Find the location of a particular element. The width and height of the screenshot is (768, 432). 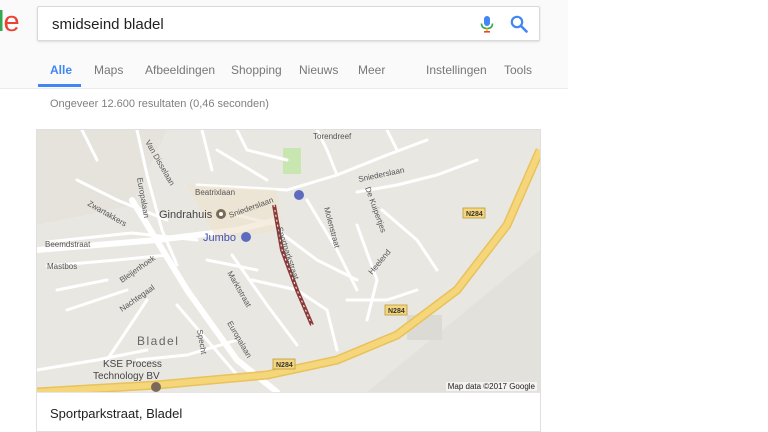

search-input is located at coordinates (257, 24).